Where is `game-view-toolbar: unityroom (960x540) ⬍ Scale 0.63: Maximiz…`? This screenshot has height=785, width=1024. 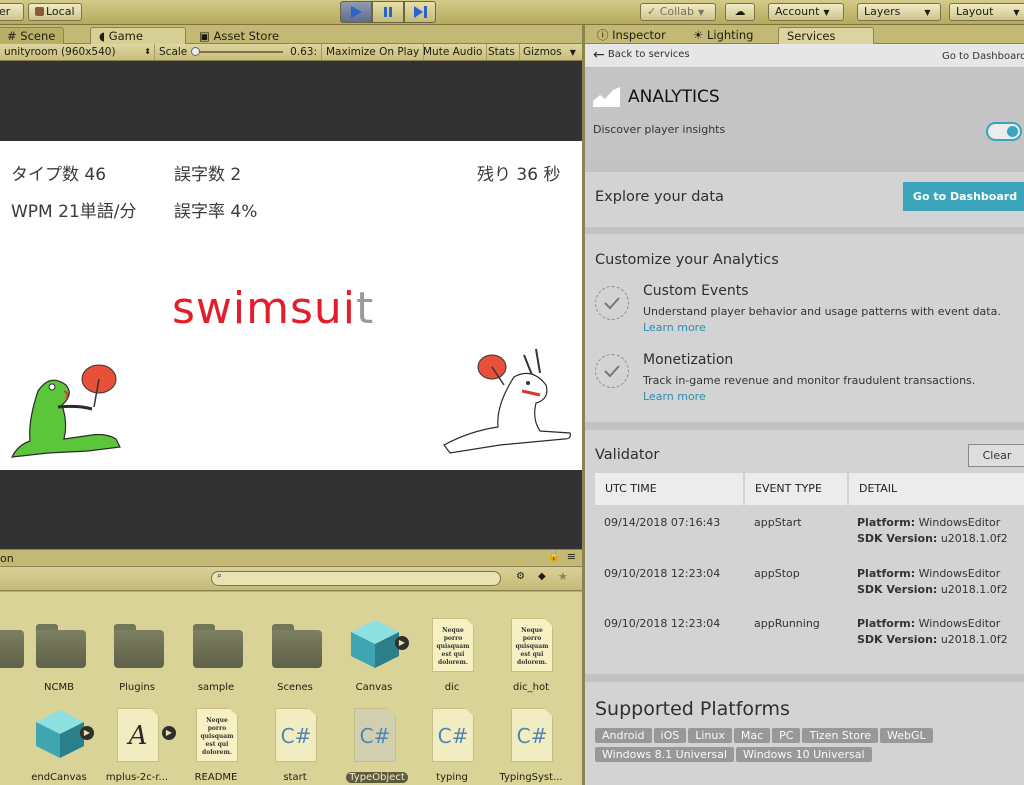
game-view-toolbar: unityroom (960x540) ⬍ Scale 0.63: Maximiz… is located at coordinates (291, 52).